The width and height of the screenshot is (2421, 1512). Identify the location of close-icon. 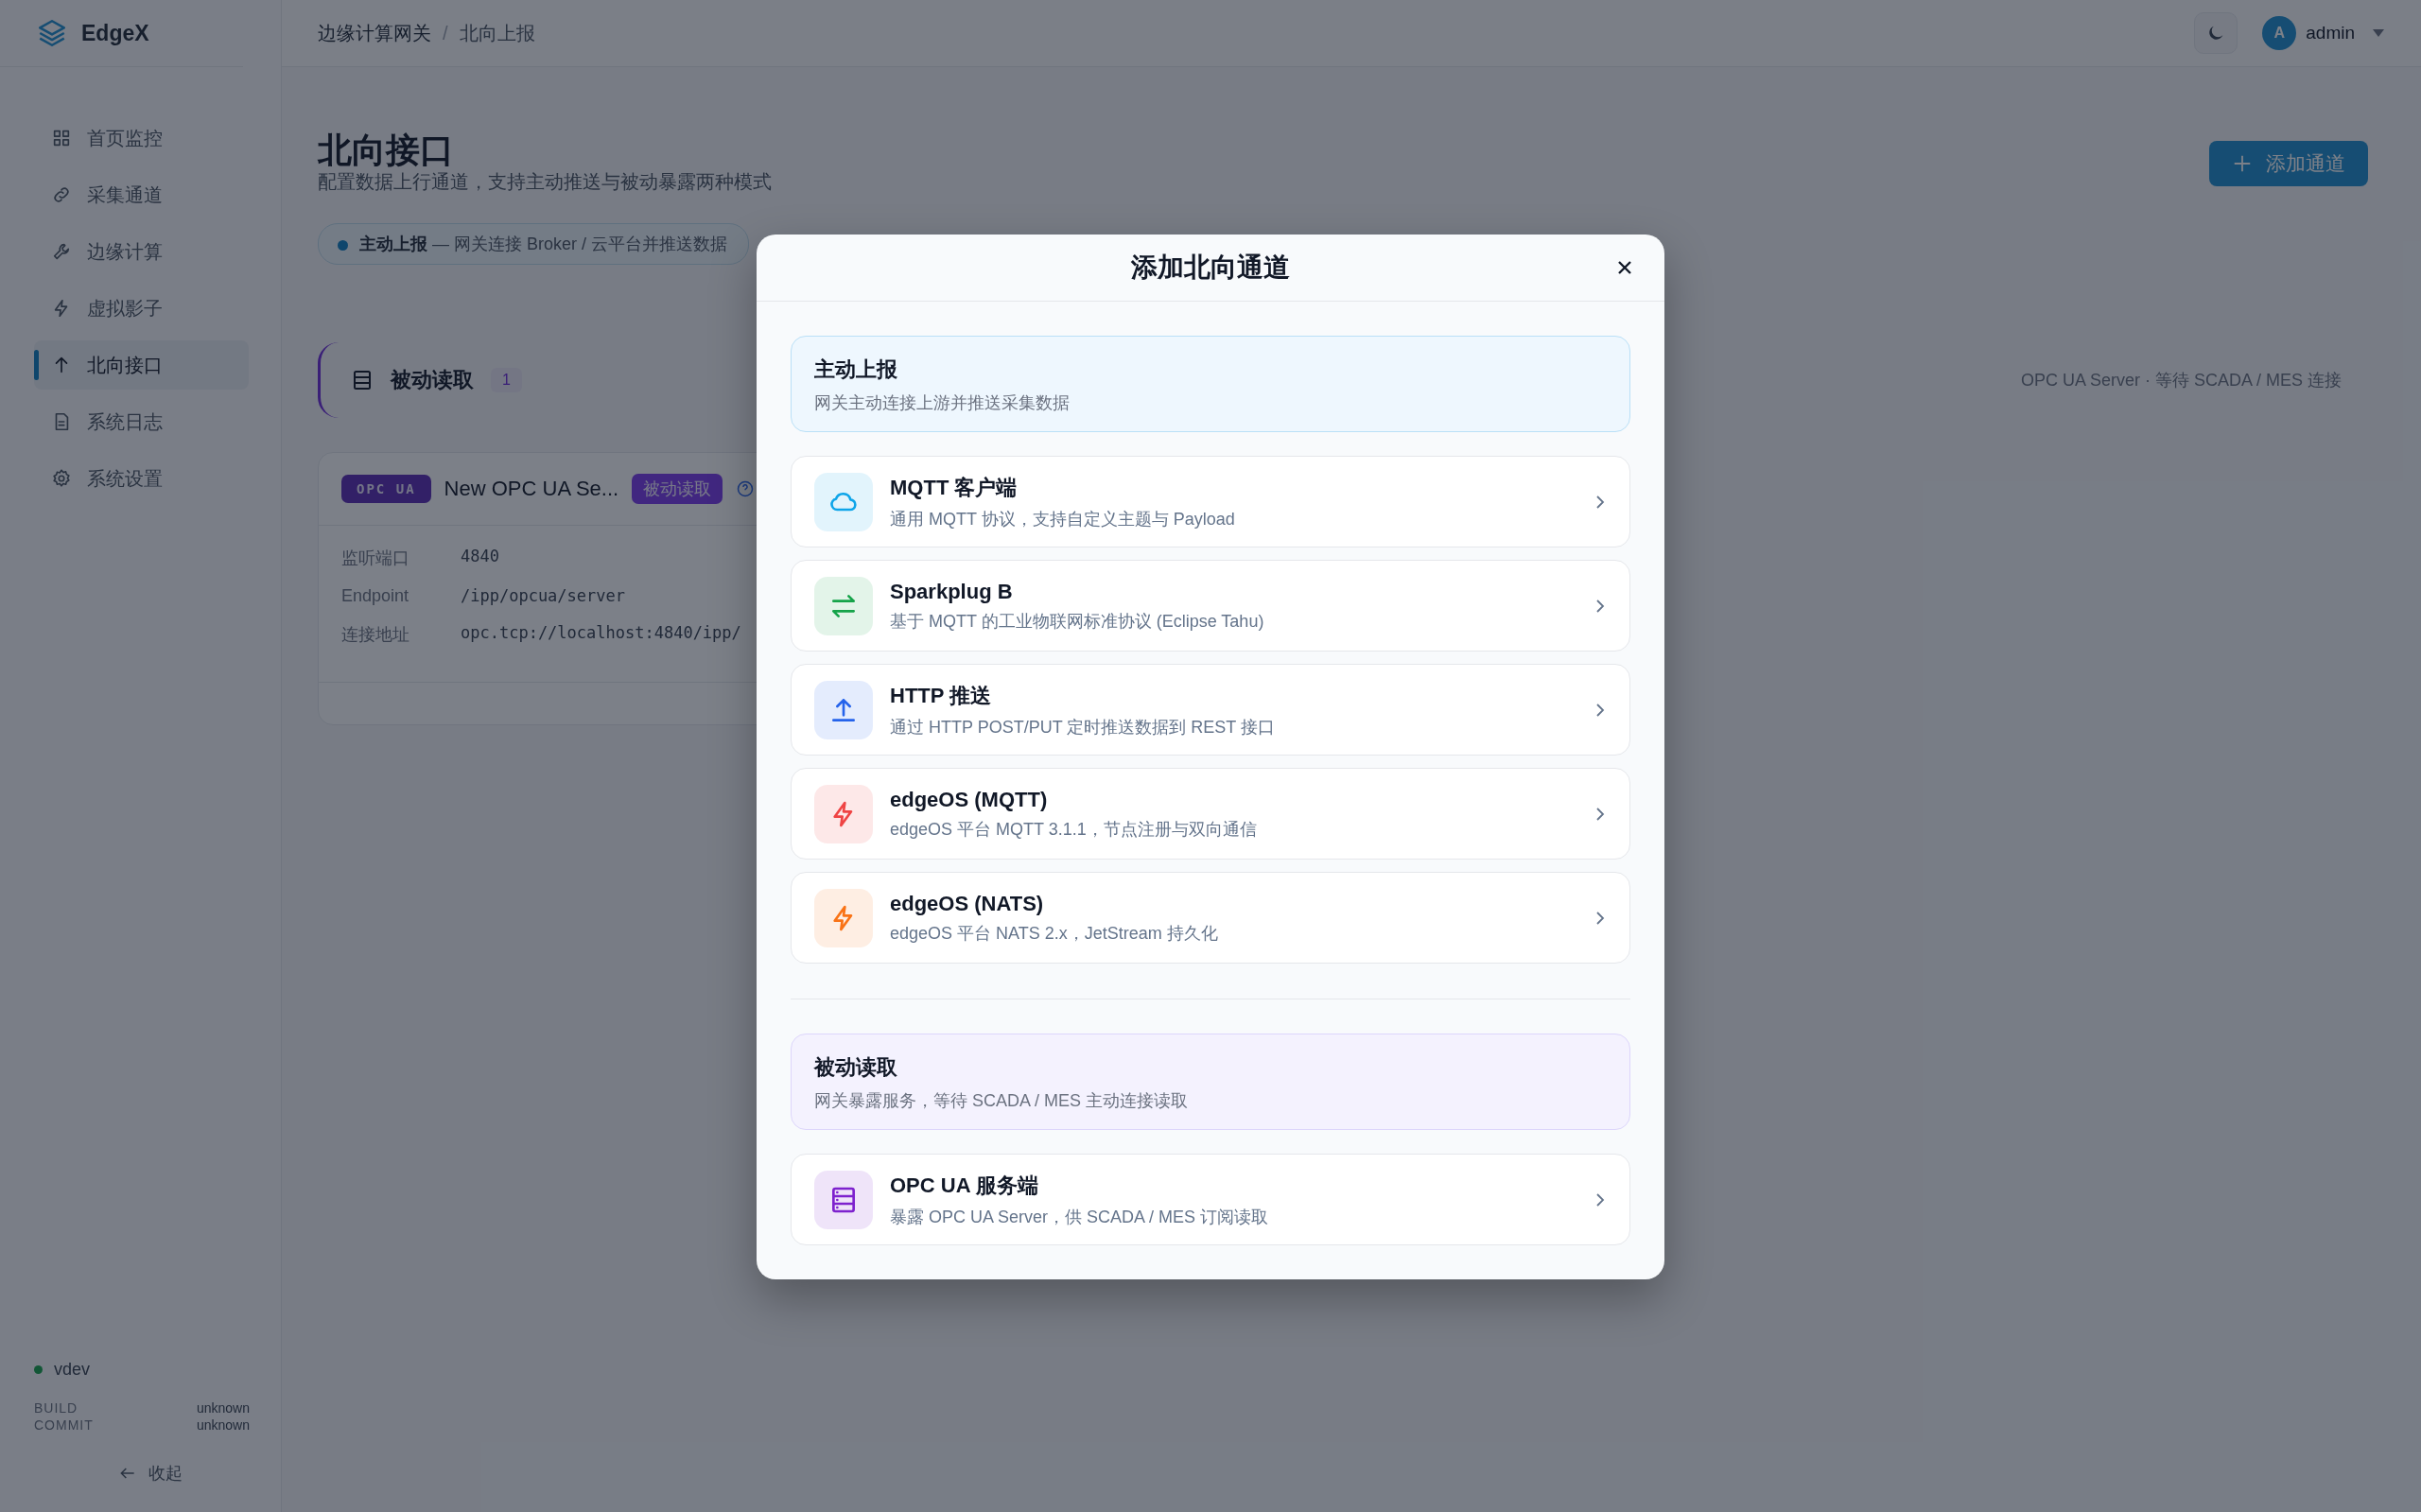
(1624, 267).